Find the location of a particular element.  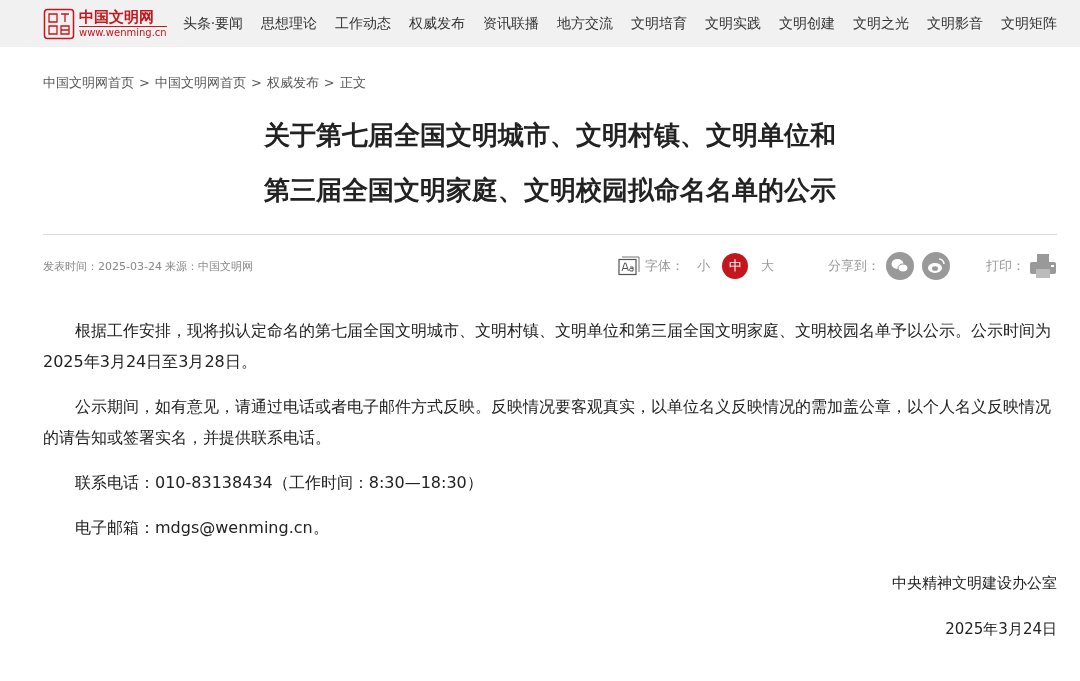

article-paragraph: 联系电话：010-83138434（工作时间：8:30—18:30） is located at coordinates (279, 483).